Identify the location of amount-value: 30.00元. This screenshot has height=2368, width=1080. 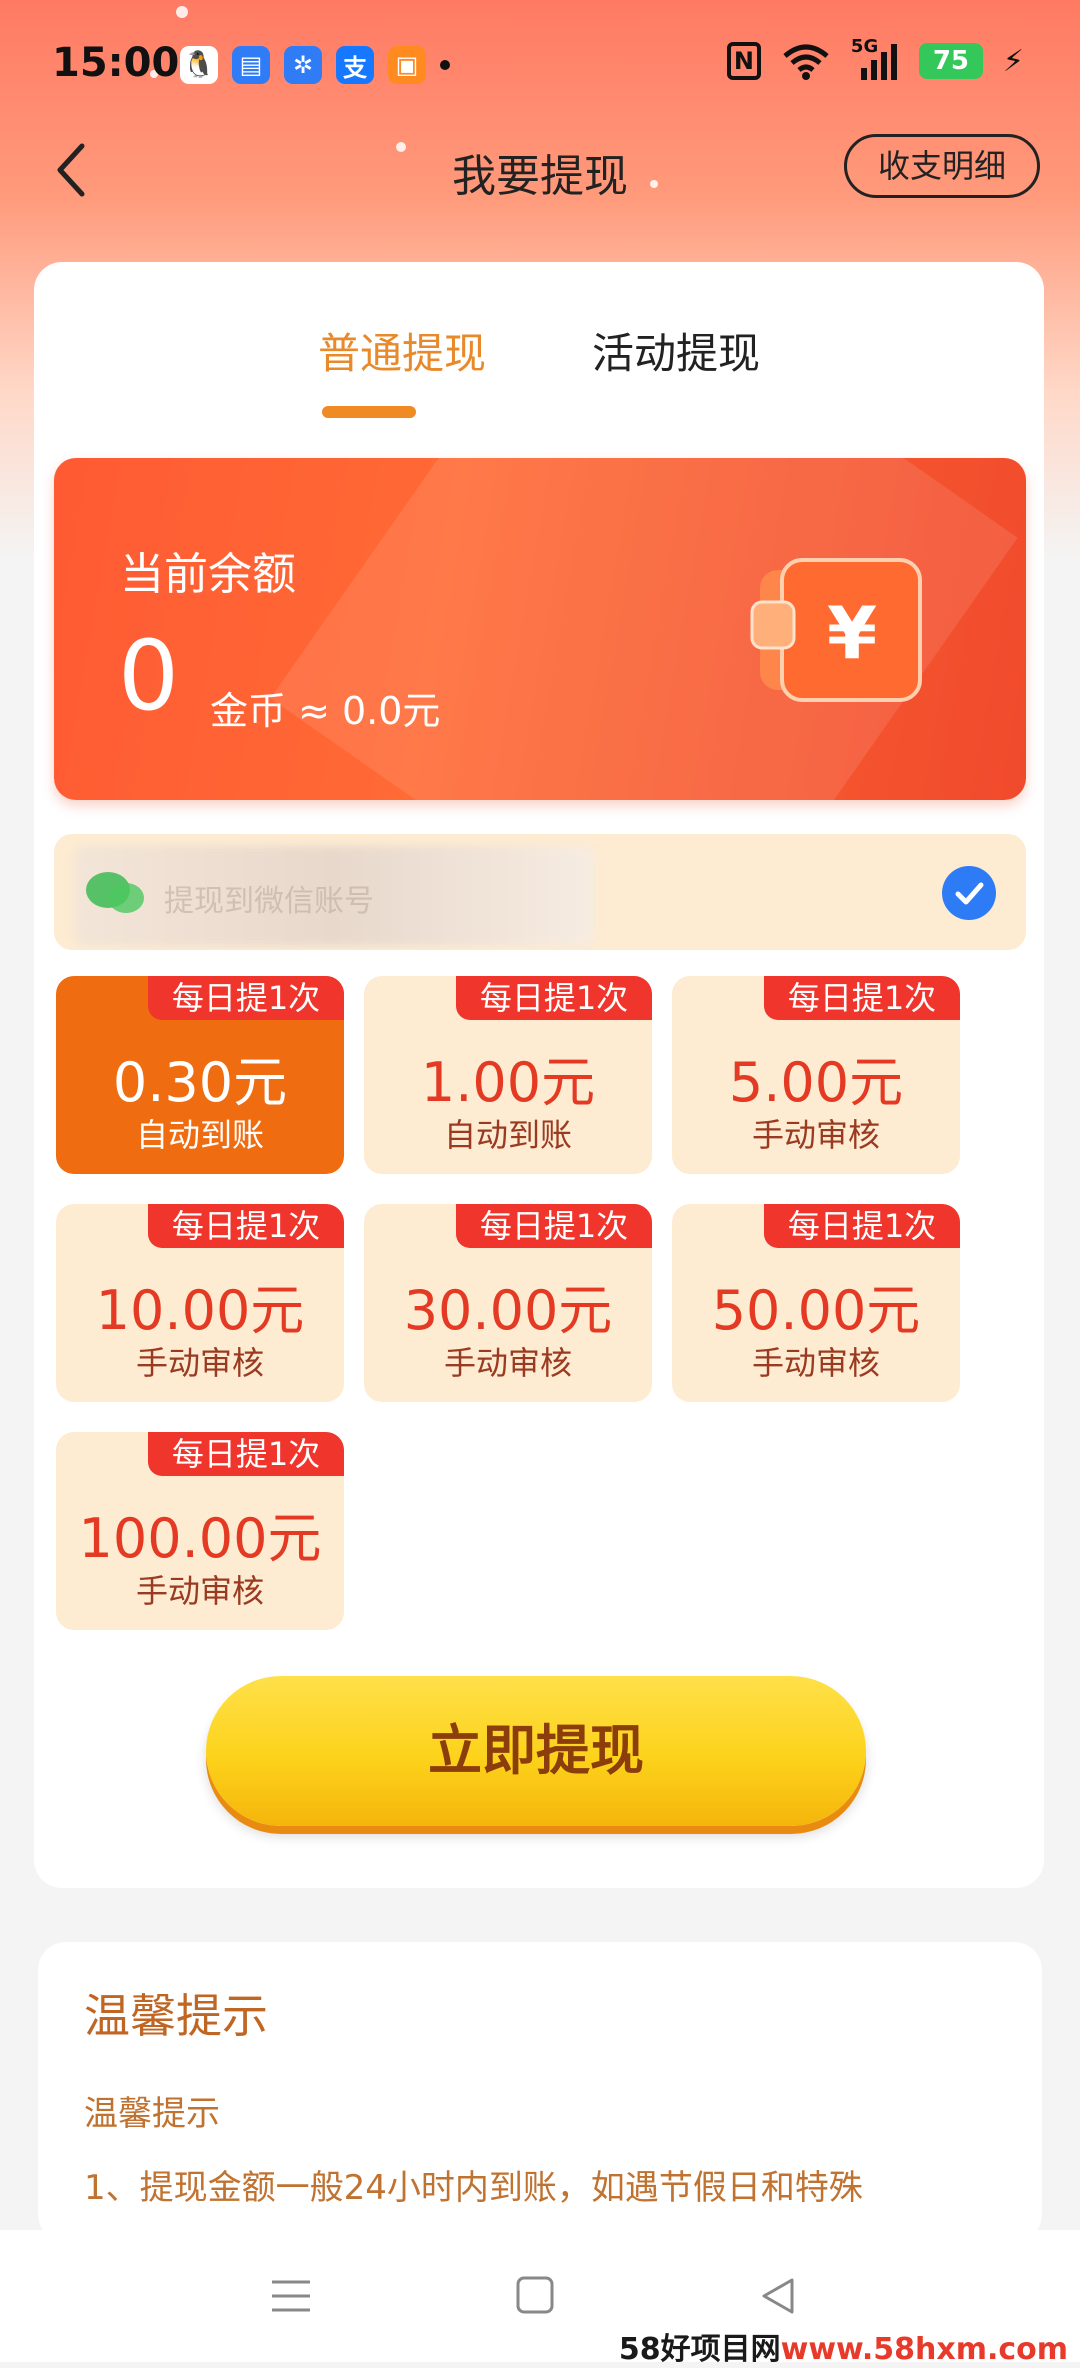
(508, 1310).